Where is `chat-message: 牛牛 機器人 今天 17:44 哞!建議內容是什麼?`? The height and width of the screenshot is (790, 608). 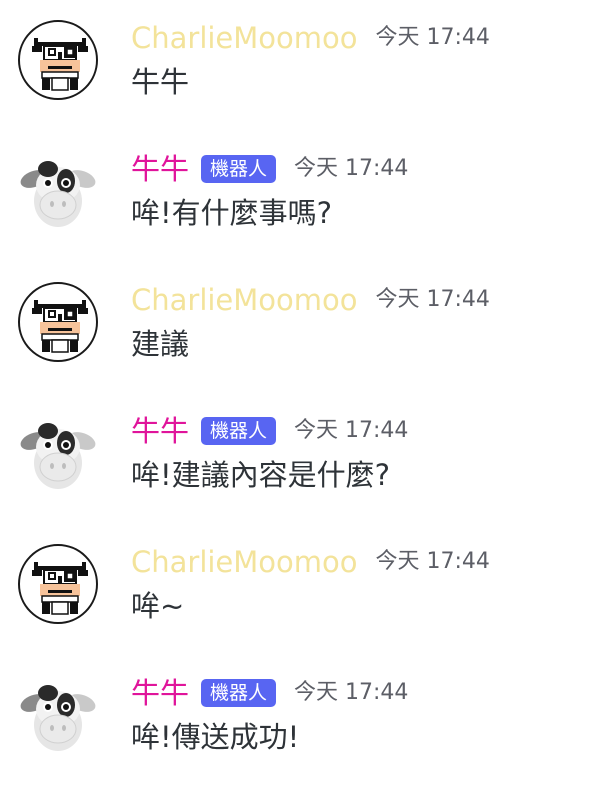 chat-message: 牛牛 機器人 今天 17:44 哞!建議內容是什麼? is located at coordinates (304, 448).